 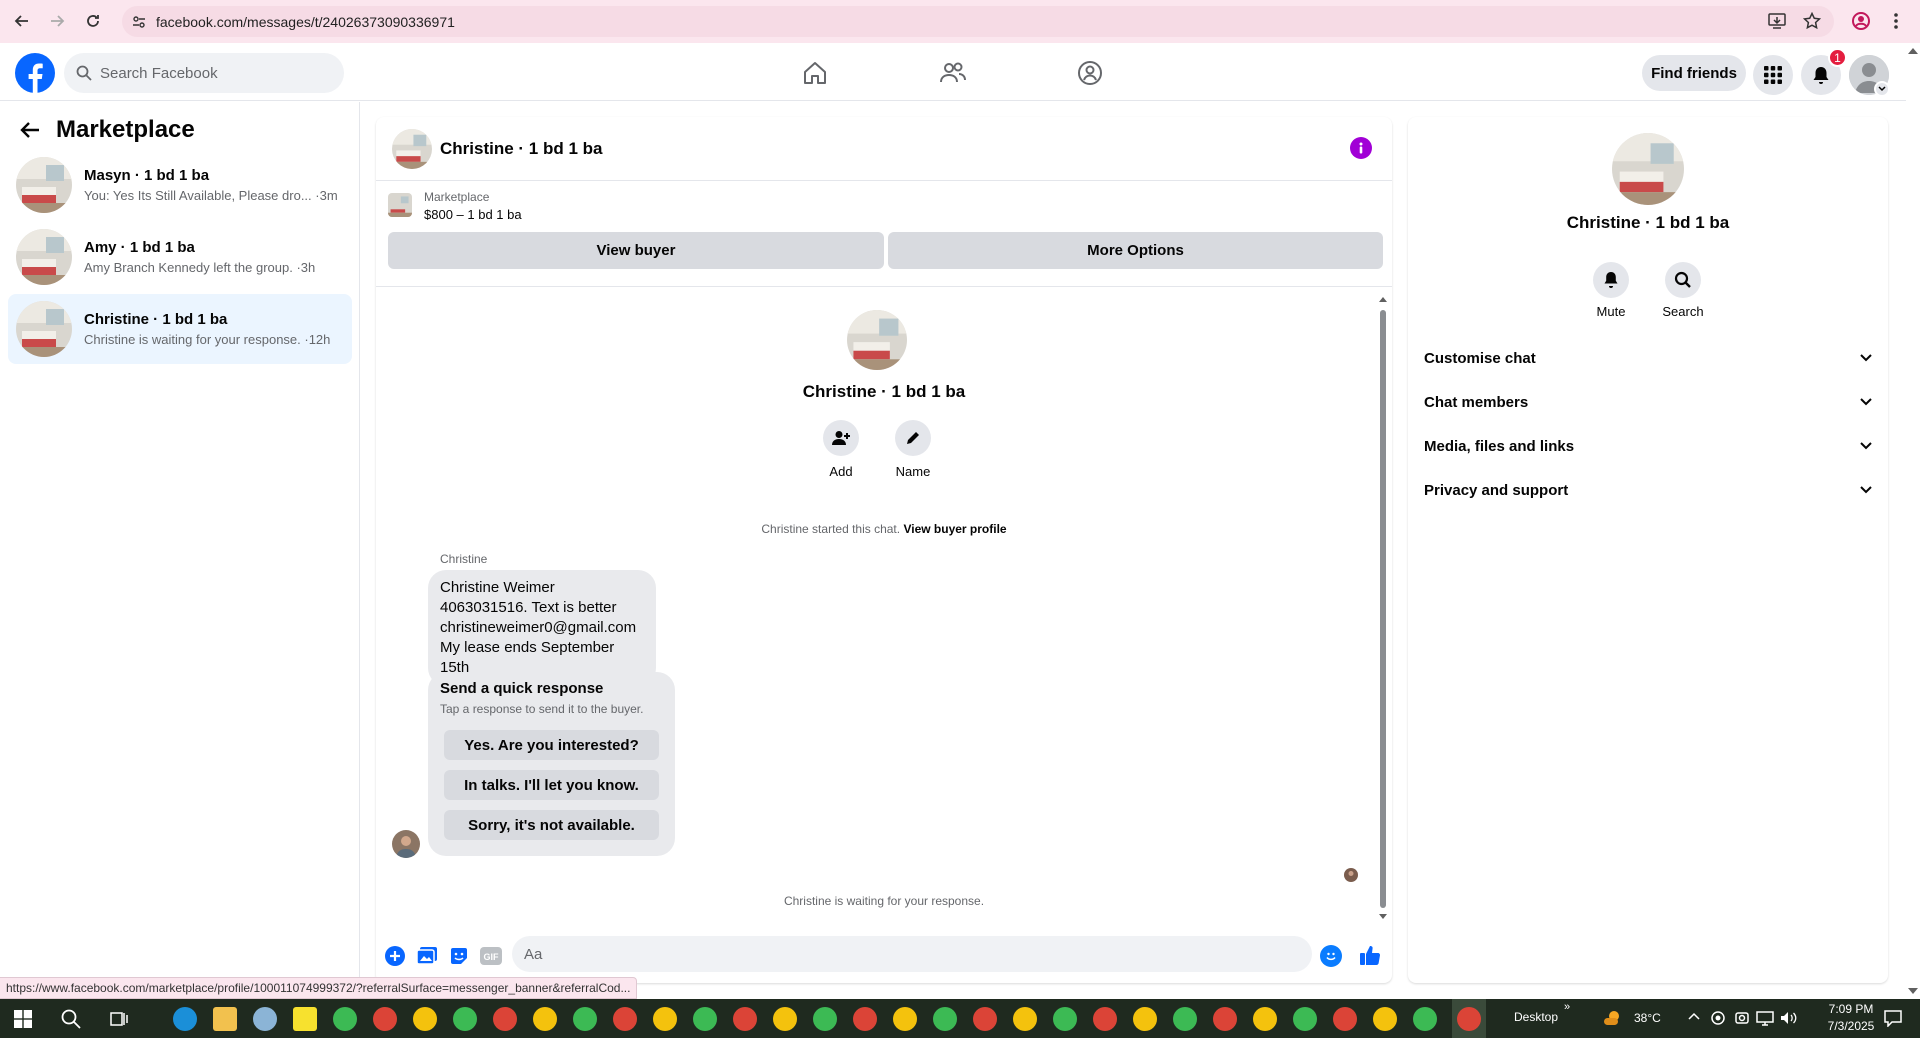 I want to click on chat-title: Christine · 1 bd 1 ba, so click(x=521, y=149).